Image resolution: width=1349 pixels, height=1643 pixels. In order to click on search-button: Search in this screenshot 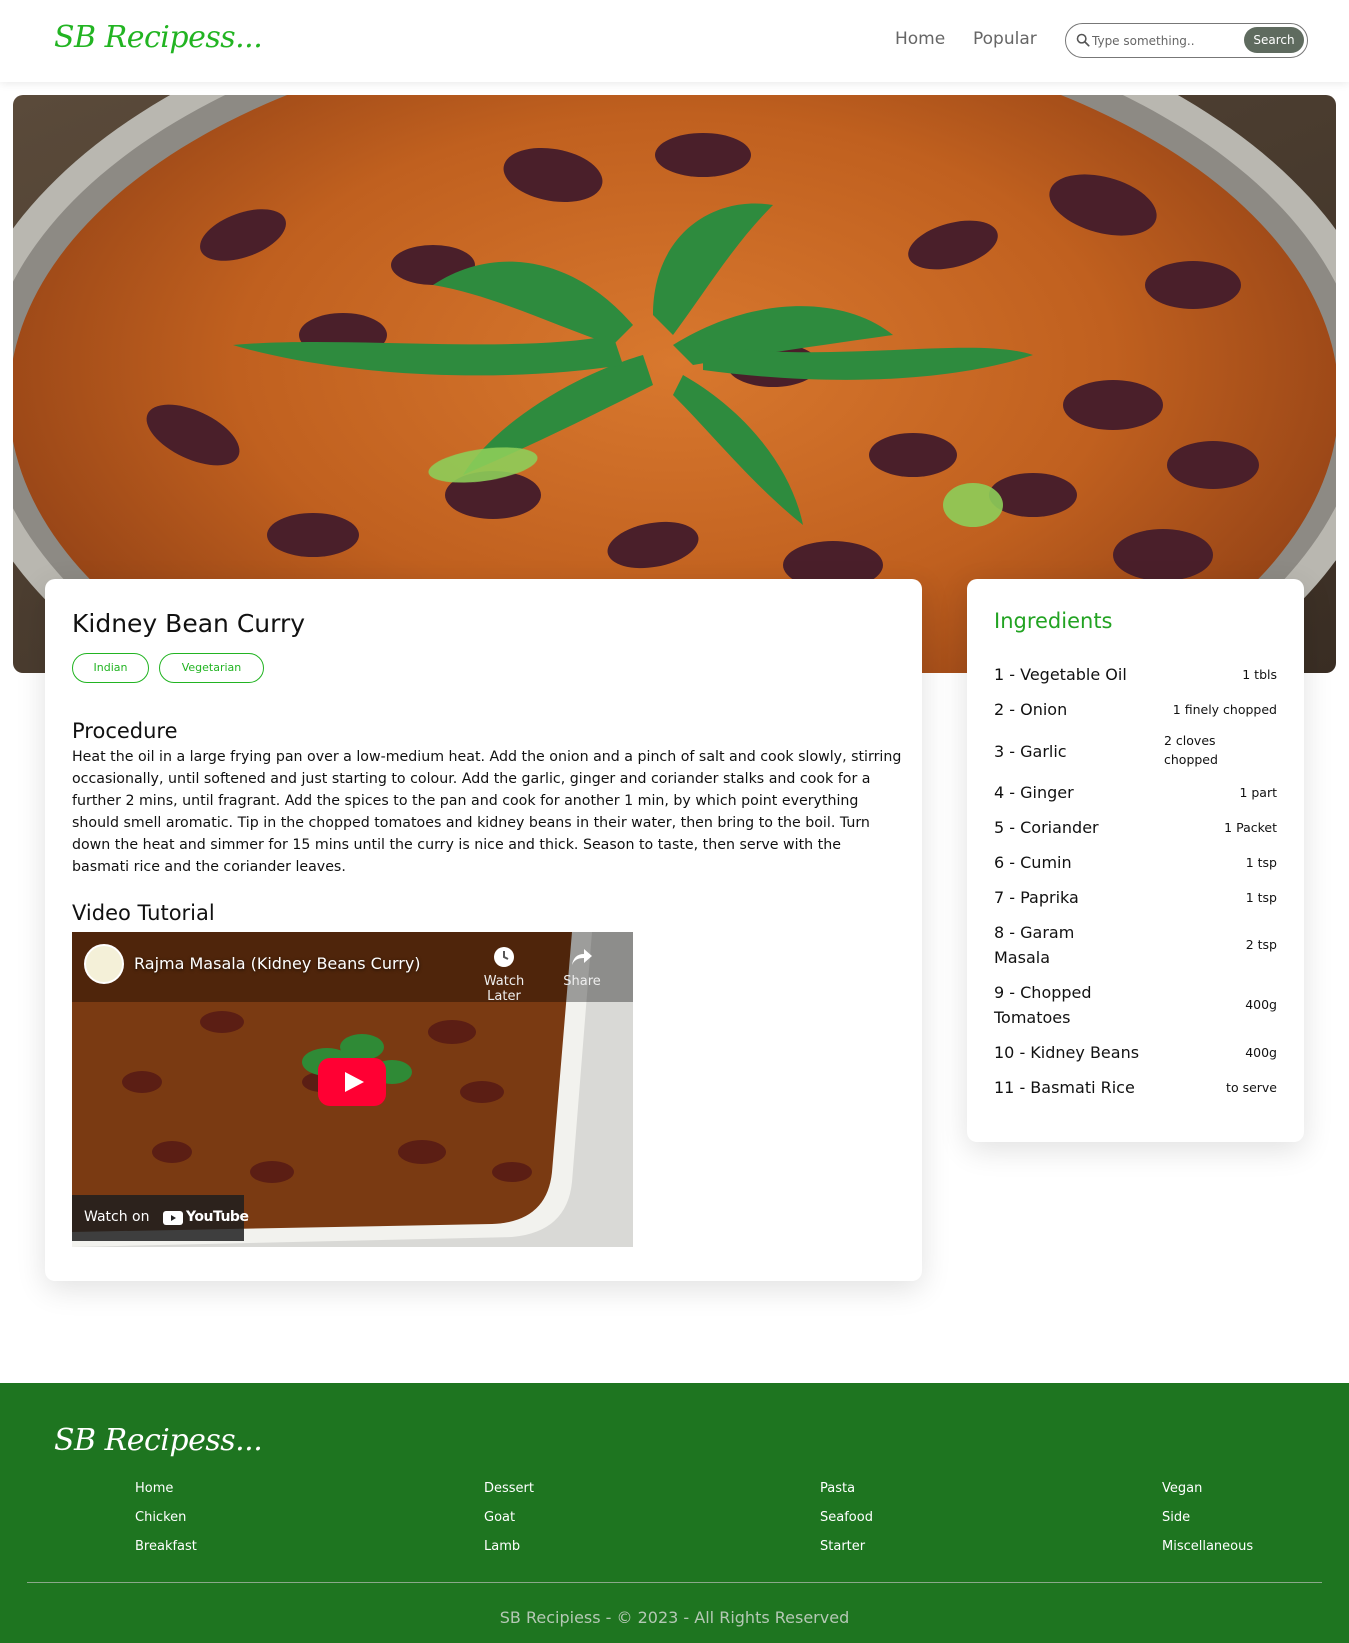, I will do `click(1274, 40)`.